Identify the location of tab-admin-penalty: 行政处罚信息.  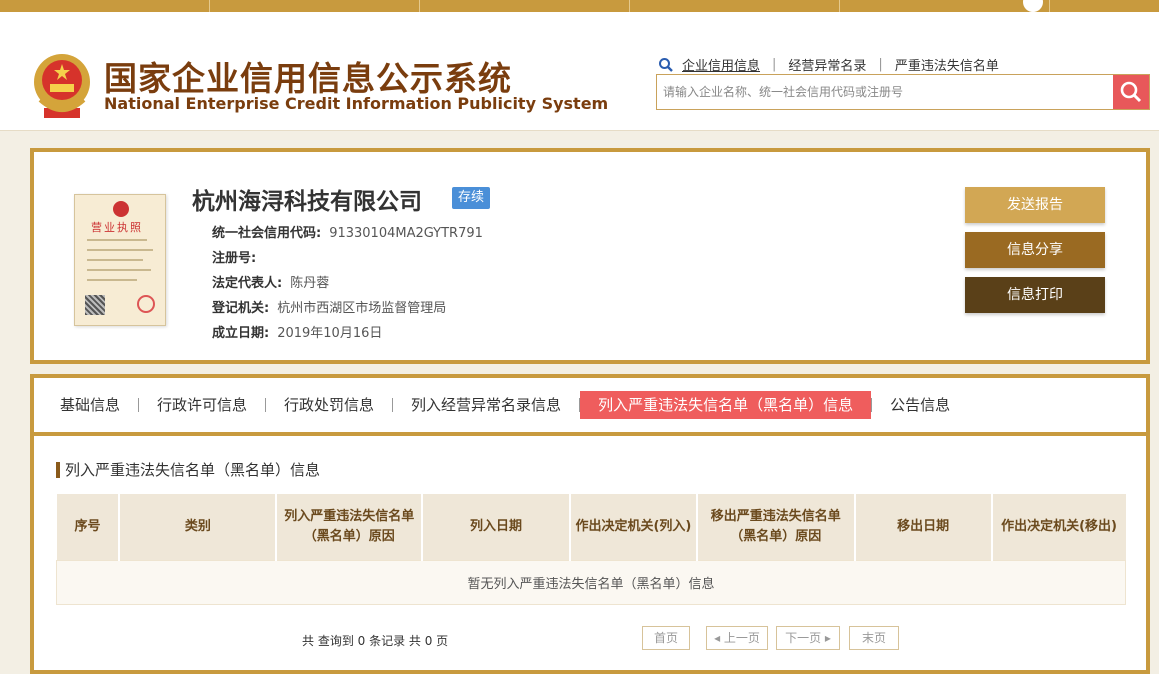
(329, 405).